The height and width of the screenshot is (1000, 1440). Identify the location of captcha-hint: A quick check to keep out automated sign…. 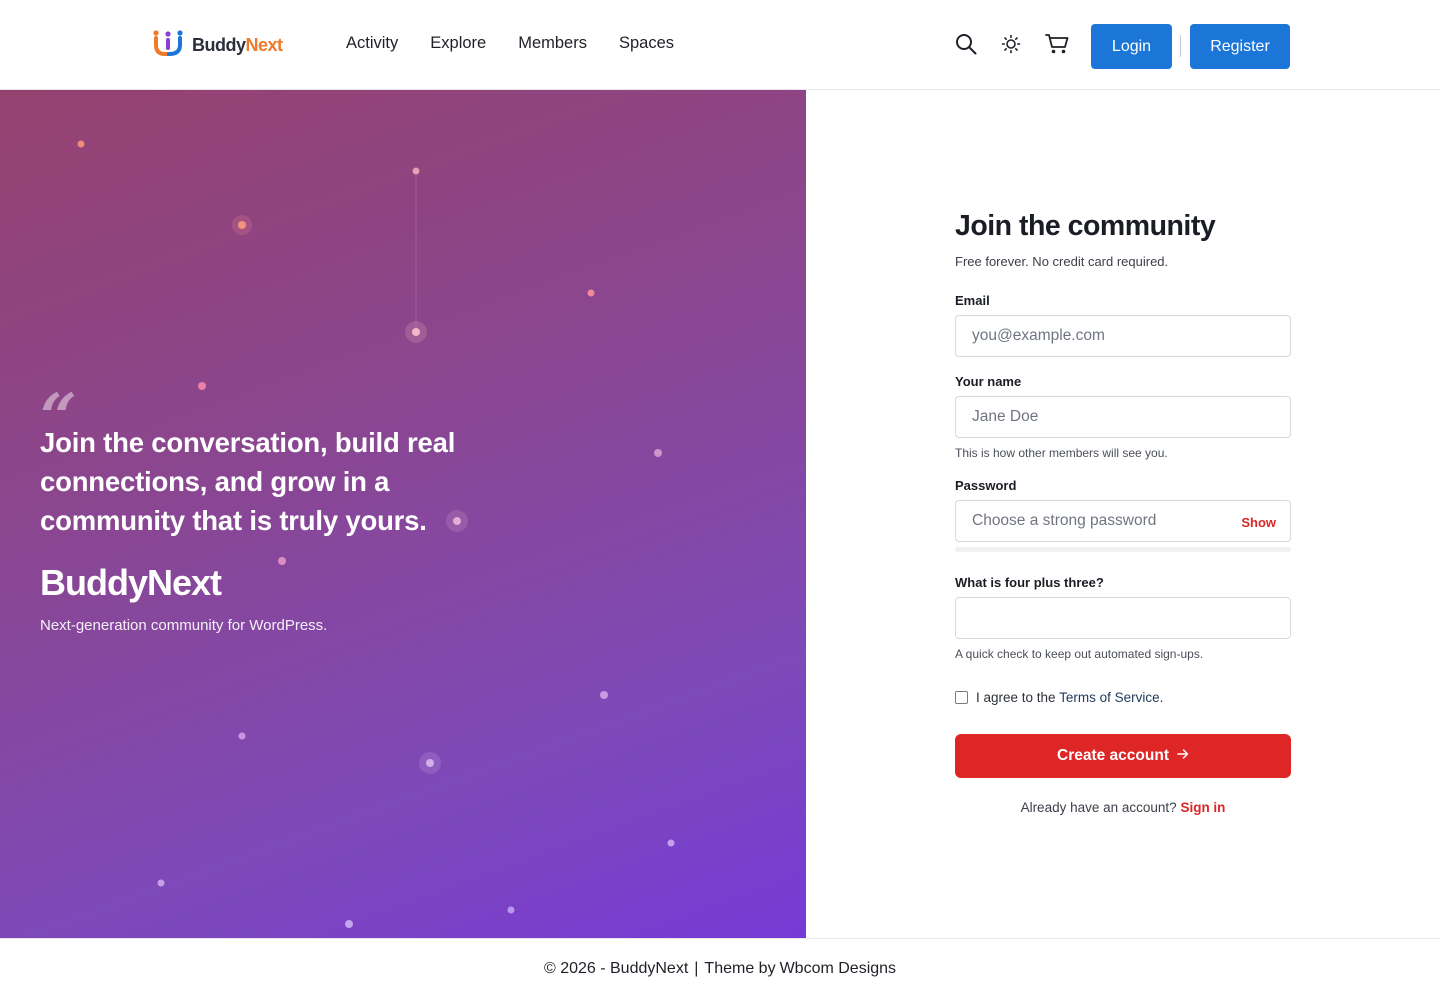
(1079, 654).